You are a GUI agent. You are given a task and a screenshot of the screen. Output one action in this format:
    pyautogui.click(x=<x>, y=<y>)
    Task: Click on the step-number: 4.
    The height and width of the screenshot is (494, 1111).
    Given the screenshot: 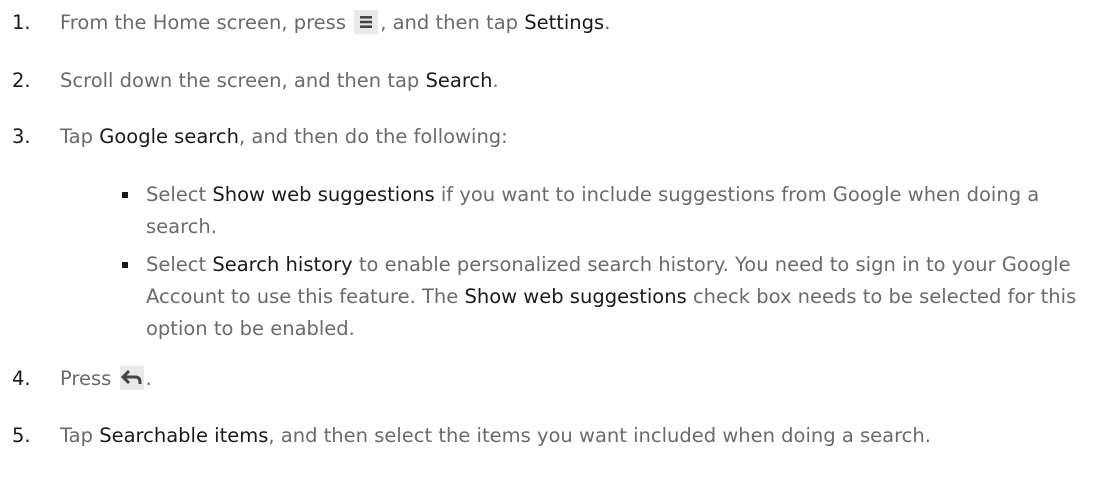 What is the action you would take?
    pyautogui.click(x=21, y=378)
    